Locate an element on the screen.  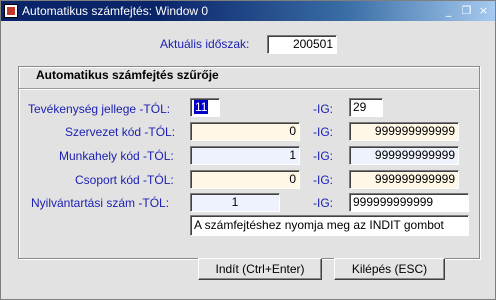
workplace-from-label: Munkahely kód -TÓL: is located at coordinates (116, 156).